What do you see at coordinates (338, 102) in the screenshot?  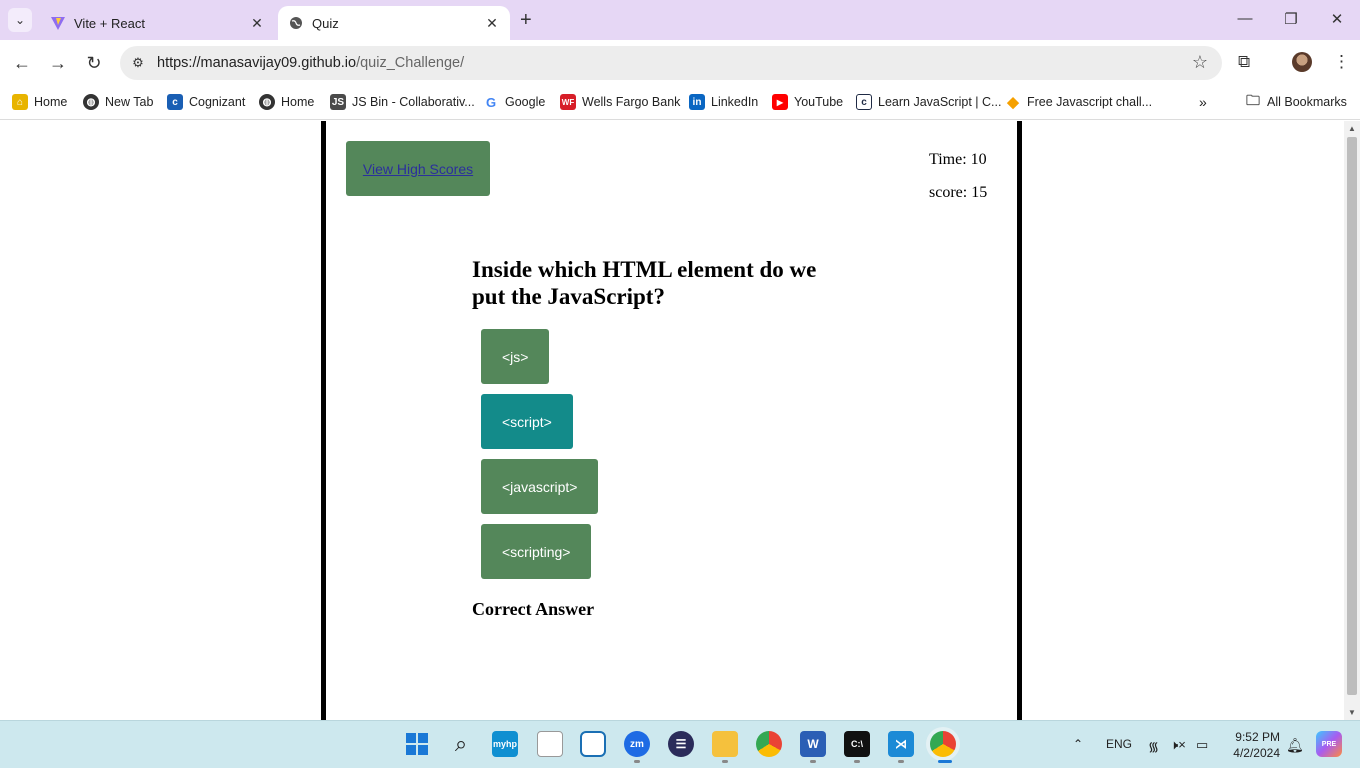 I see `jsbin-icon: JS` at bounding box center [338, 102].